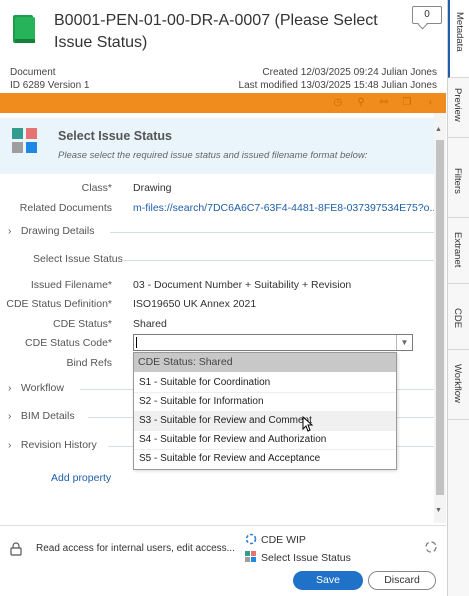 This screenshot has width=469, height=596. What do you see at coordinates (52, 445) in the screenshot?
I see `section-revision-history: › Revision History` at bounding box center [52, 445].